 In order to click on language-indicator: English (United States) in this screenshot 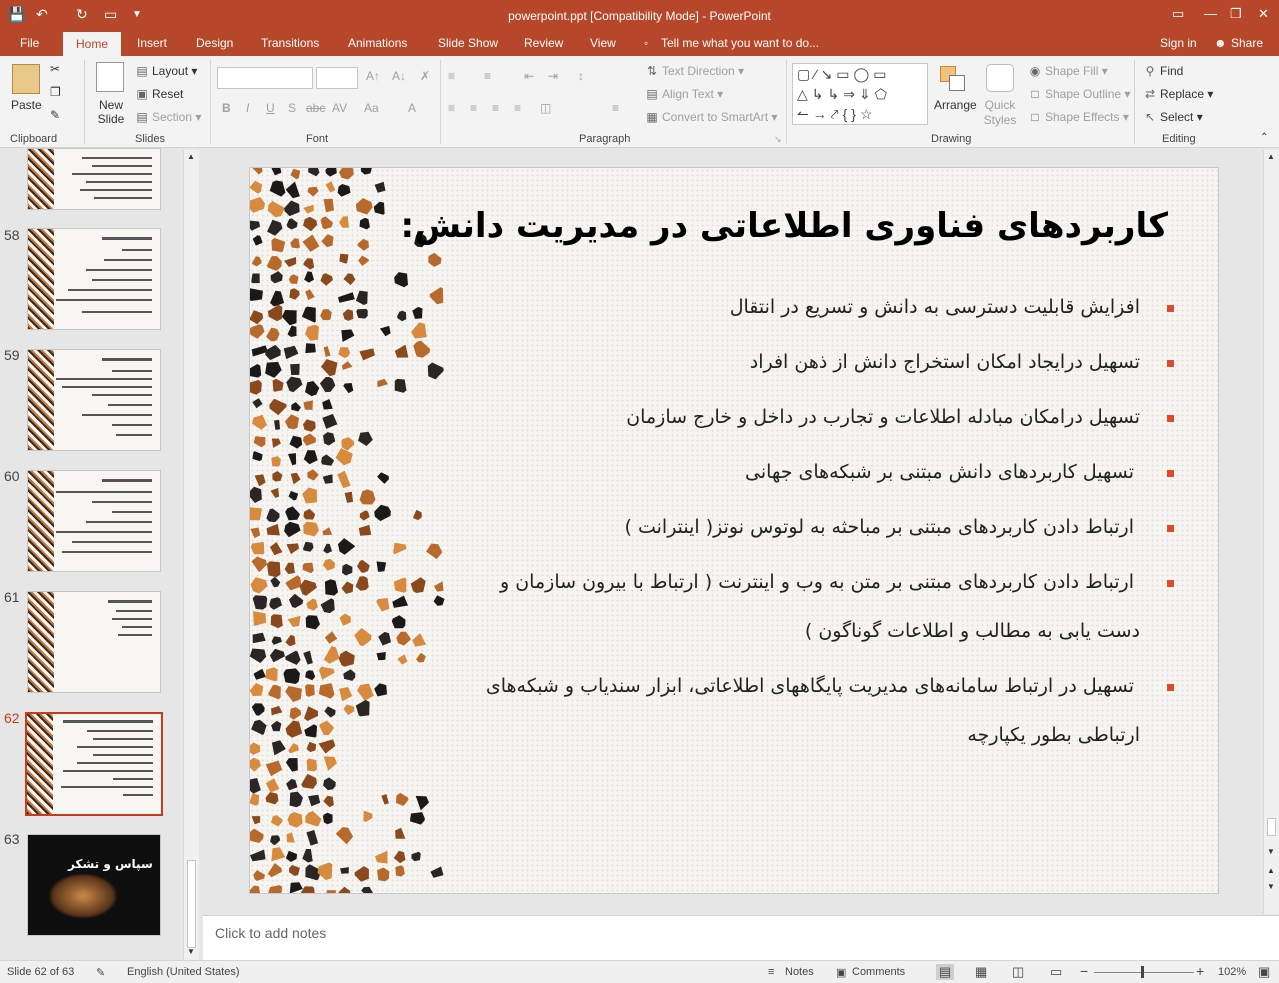, I will do `click(183, 972)`.